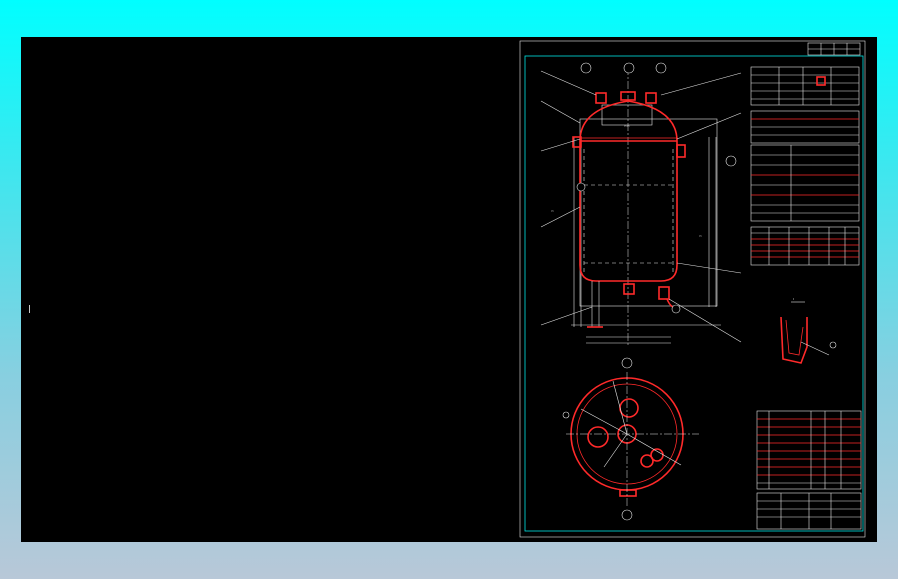 This screenshot has width=898, height=579. Describe the element at coordinates (834, 49) in the screenshot. I see `corner-stamp-table` at that location.